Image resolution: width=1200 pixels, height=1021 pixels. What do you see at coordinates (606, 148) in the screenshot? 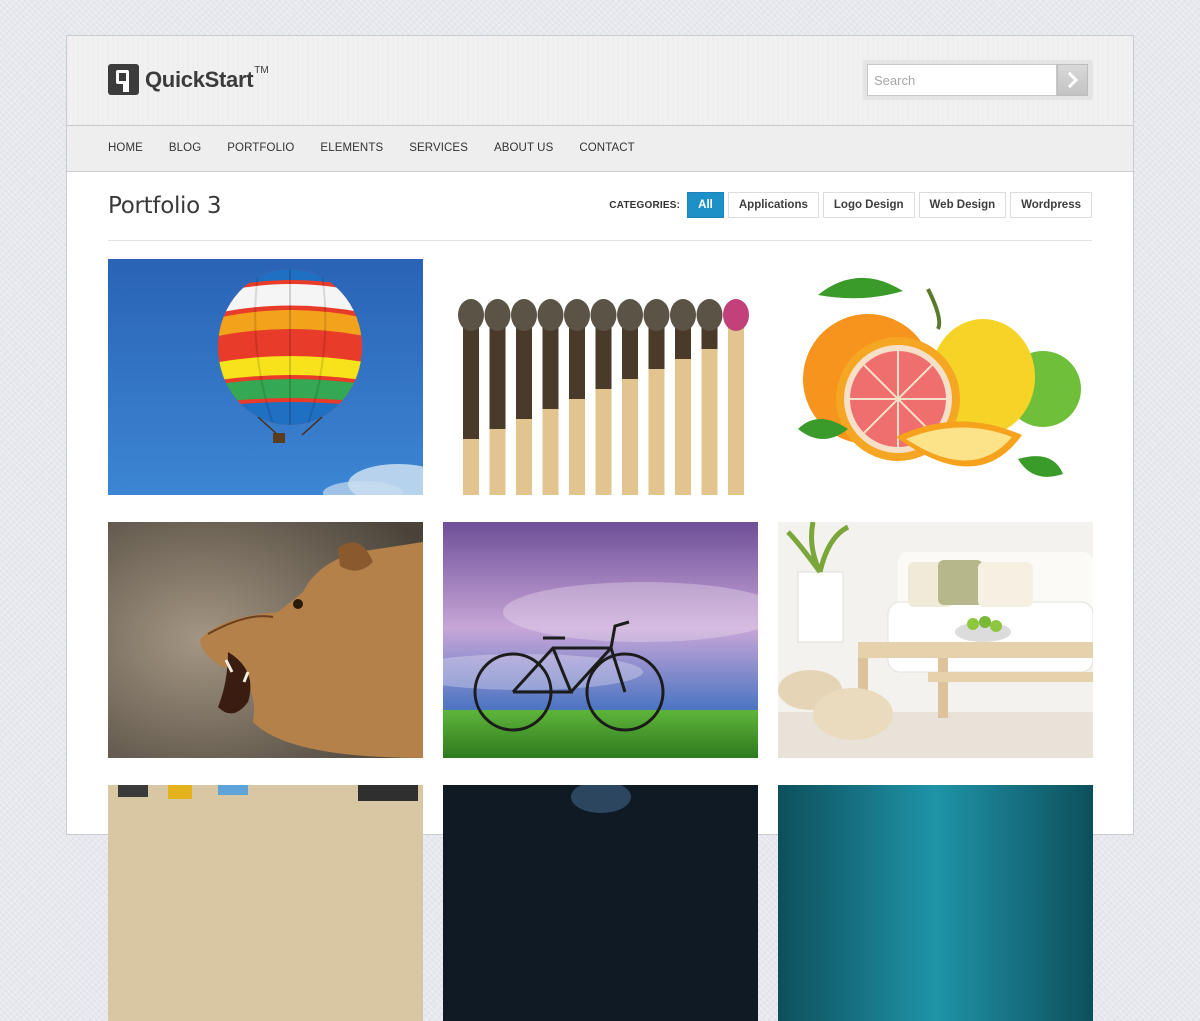
I see `nav-contact: CONTACT` at bounding box center [606, 148].